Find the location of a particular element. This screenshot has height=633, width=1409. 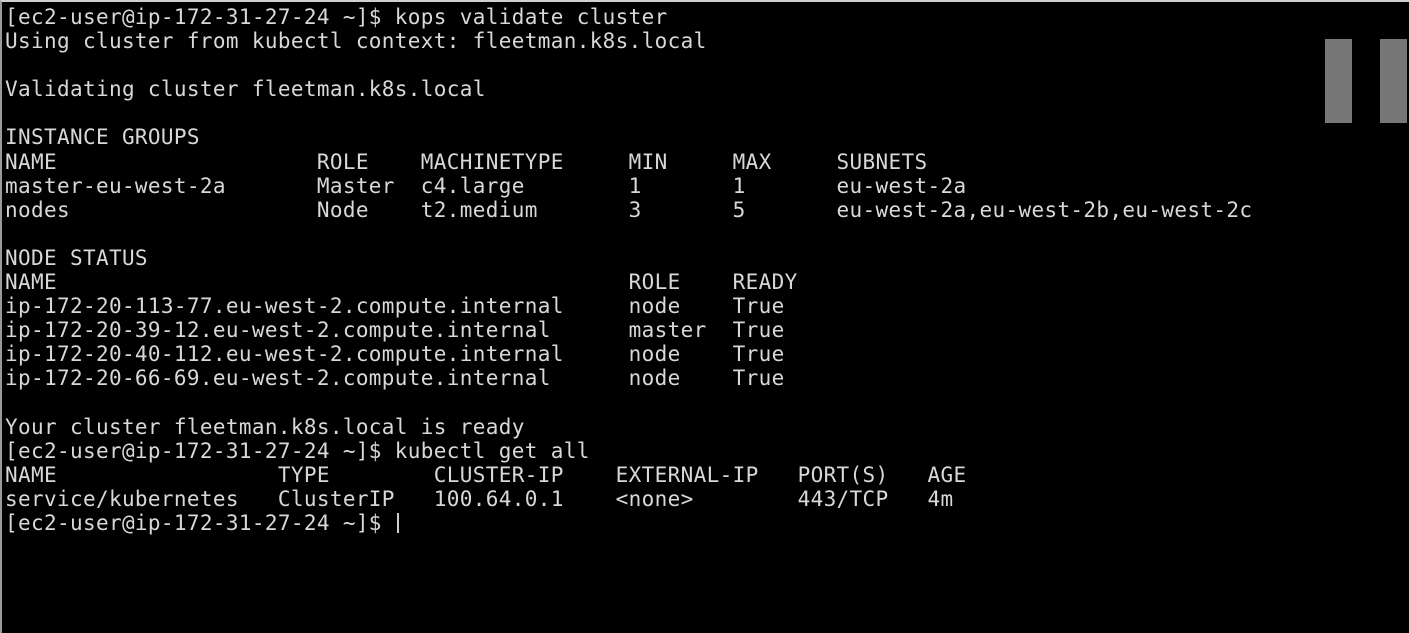

terminal-line: NODE STATUS is located at coordinates (76, 257).